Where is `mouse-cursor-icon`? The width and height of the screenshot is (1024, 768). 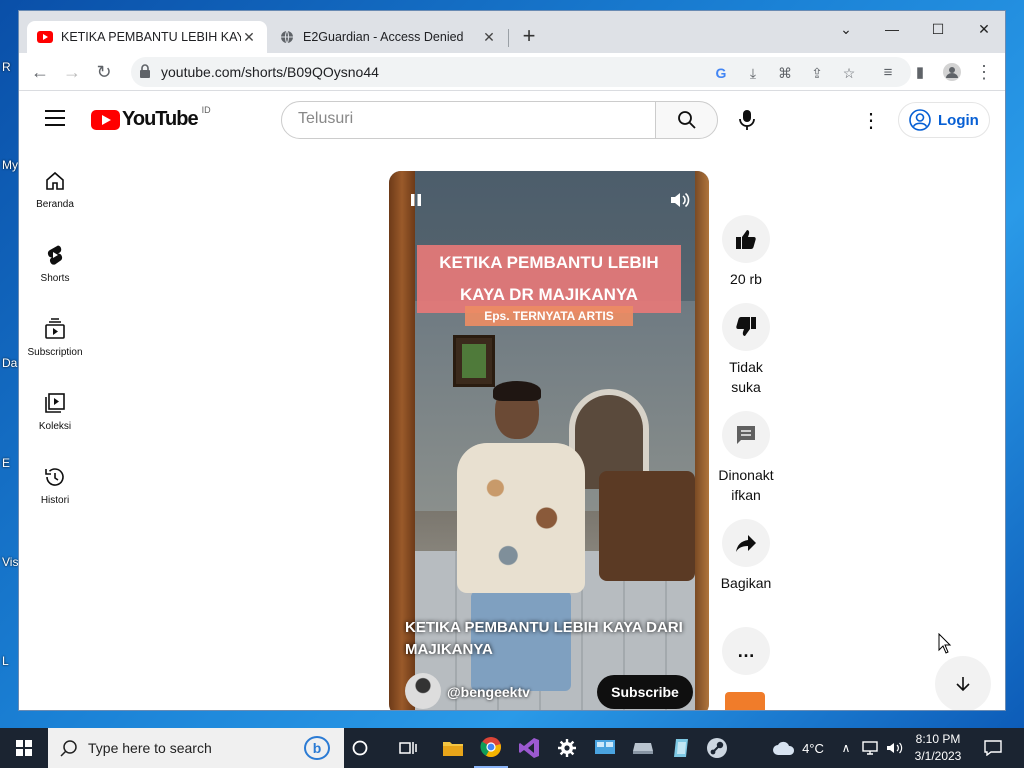
mouse-cursor-icon is located at coordinates (945, 643).